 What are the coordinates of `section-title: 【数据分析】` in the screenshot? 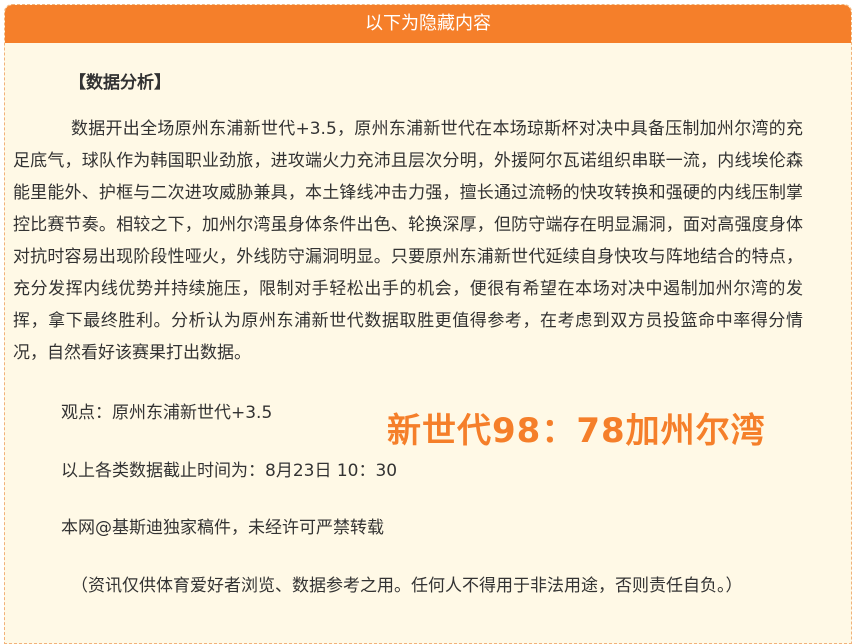 It's located at (120, 83).